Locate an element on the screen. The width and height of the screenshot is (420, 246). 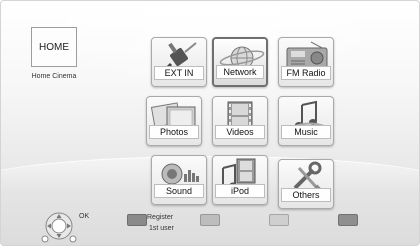
tile-fm-radio: FM Radio is located at coordinates (306, 62).